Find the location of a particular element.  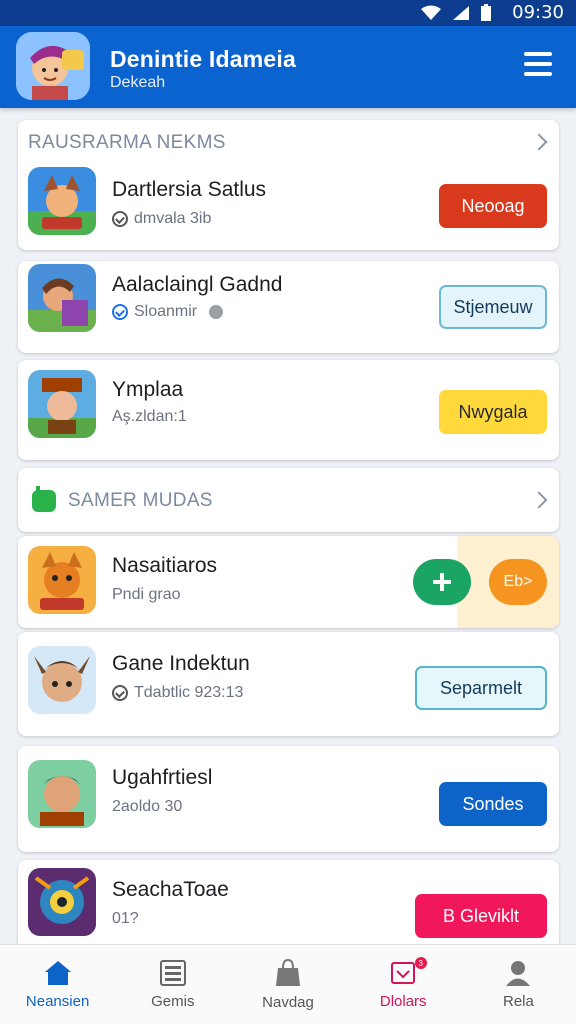

item-title: Ymplaa is located at coordinates (148, 389).